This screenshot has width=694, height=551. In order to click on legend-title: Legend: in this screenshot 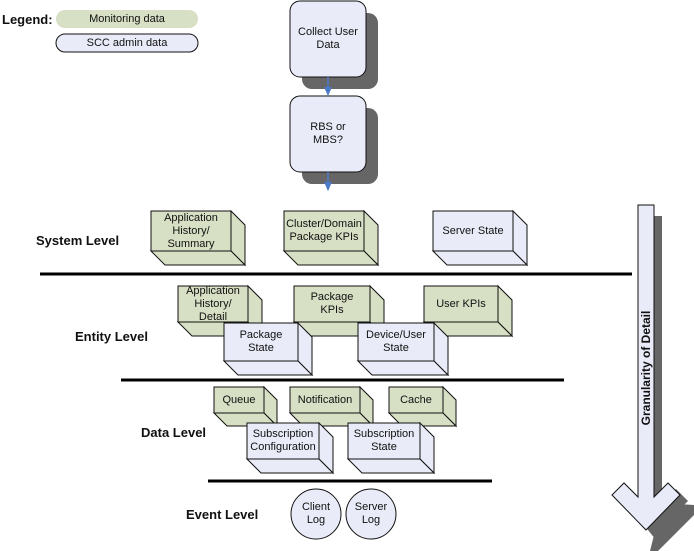, I will do `click(27, 19)`.